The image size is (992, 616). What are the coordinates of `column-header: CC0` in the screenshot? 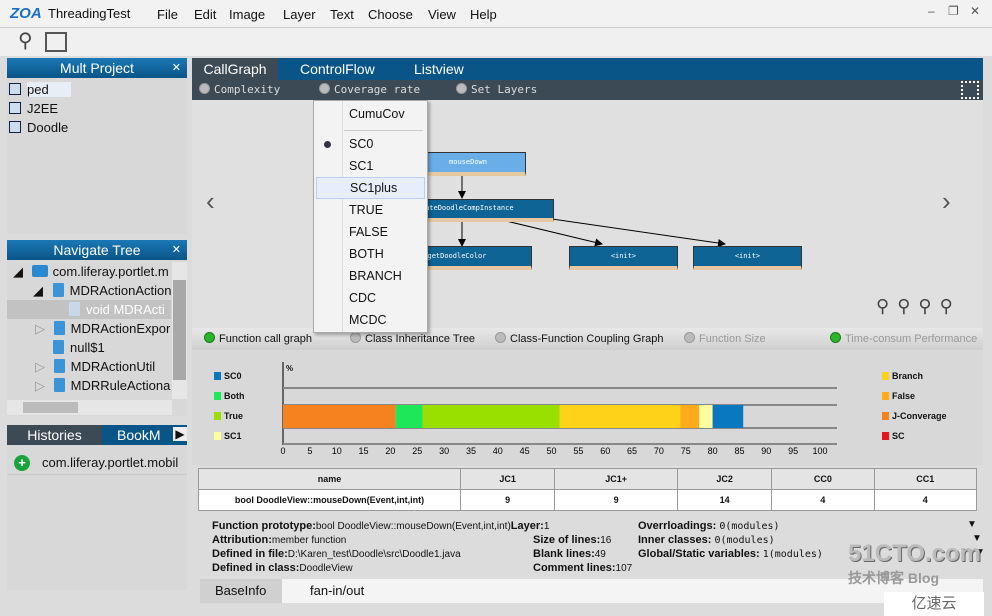 It's located at (823, 479).